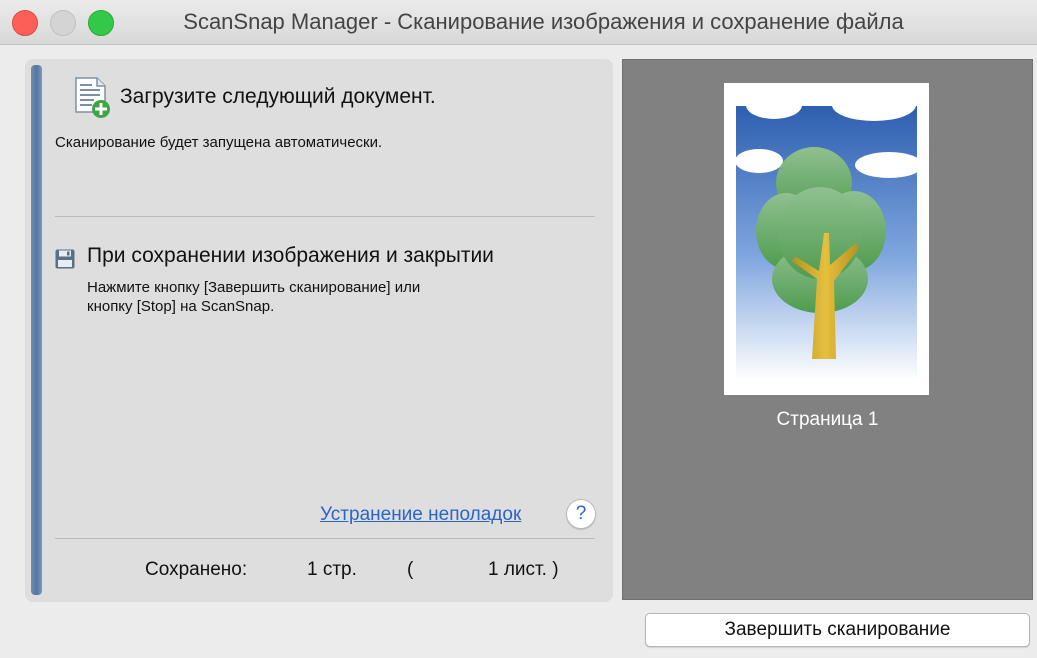 Image resolution: width=1037 pixels, height=658 pixels. What do you see at coordinates (290, 255) in the screenshot?
I see `save-and-close-heading: При сохранении изображения и закрытии` at bounding box center [290, 255].